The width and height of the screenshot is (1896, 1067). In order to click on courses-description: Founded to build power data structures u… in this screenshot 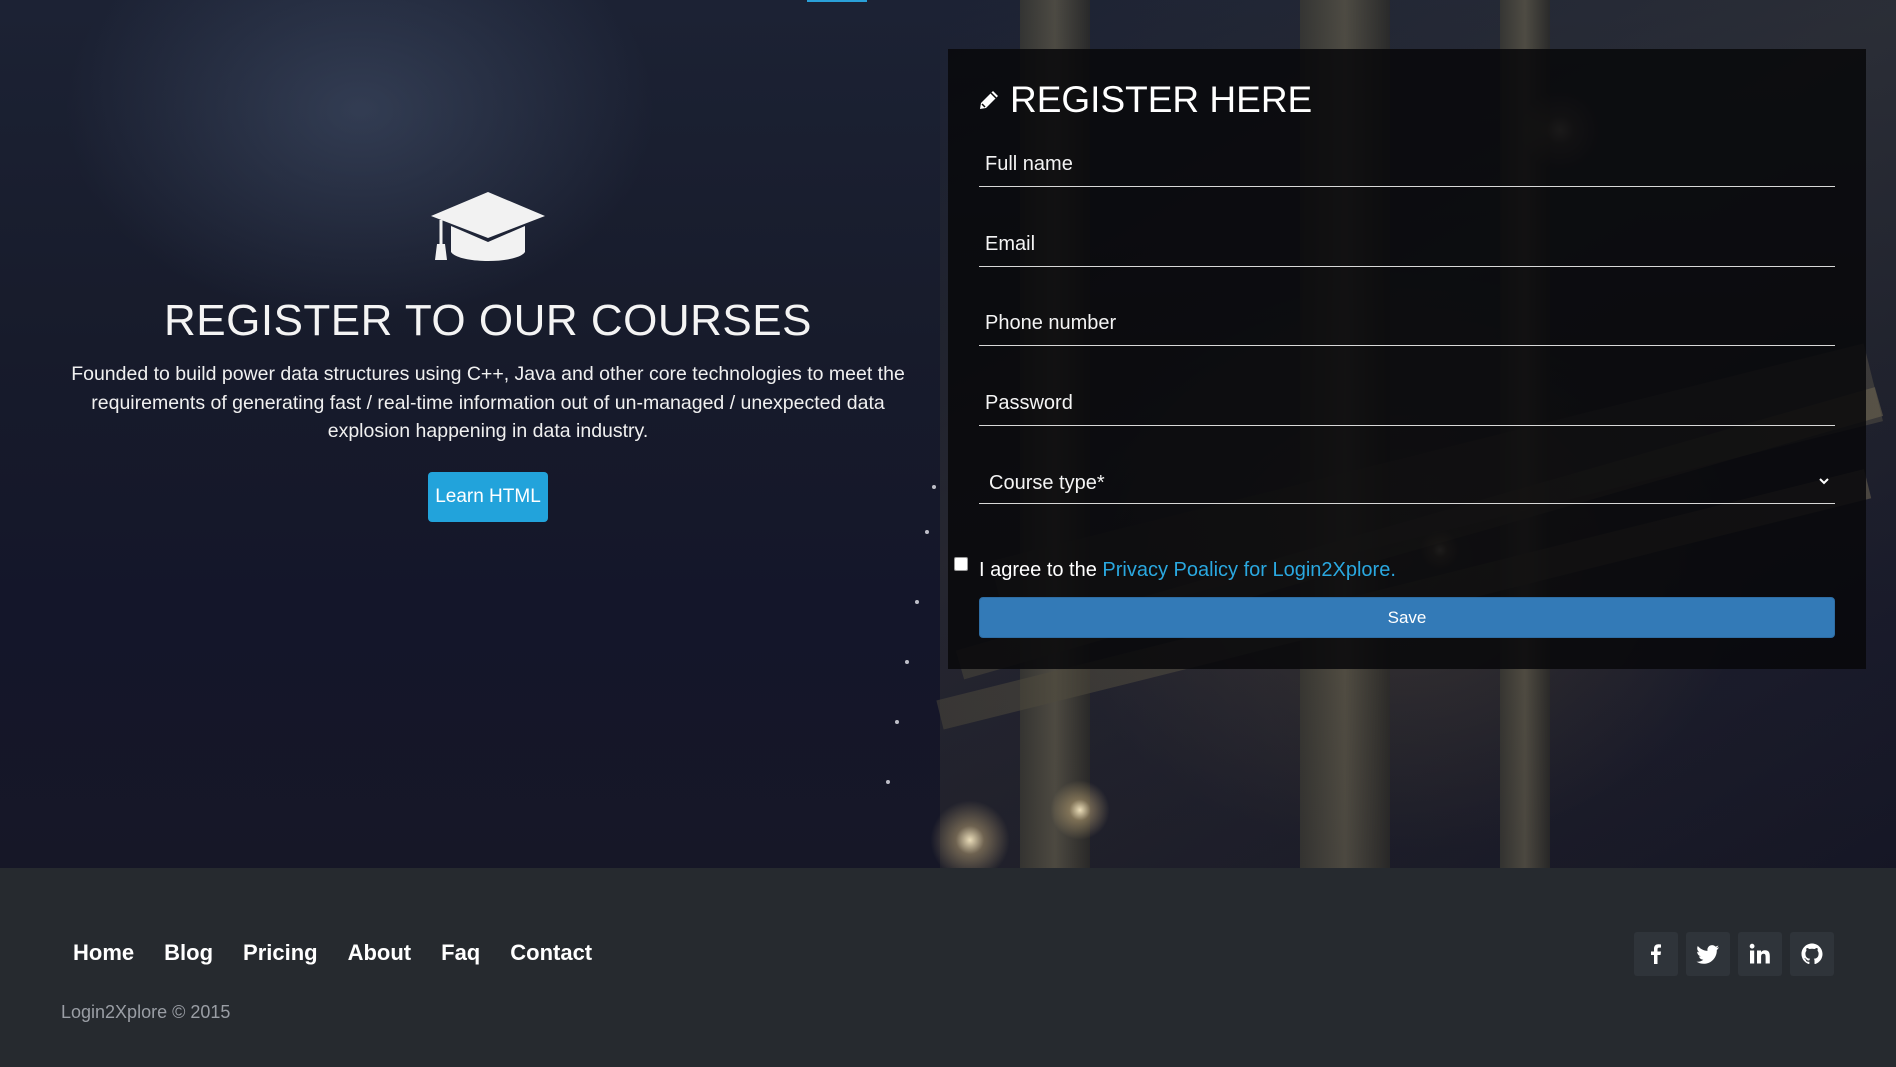, I will do `click(488, 402)`.